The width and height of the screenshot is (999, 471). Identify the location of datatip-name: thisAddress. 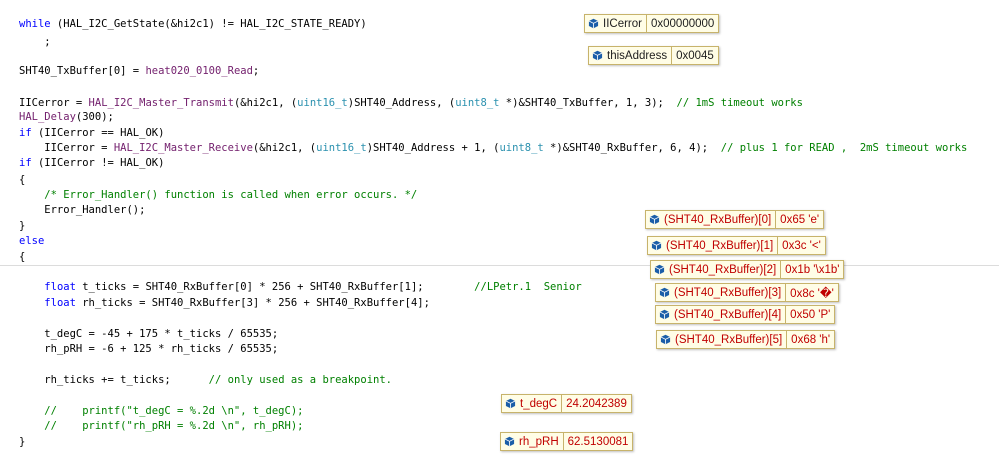
(637, 55).